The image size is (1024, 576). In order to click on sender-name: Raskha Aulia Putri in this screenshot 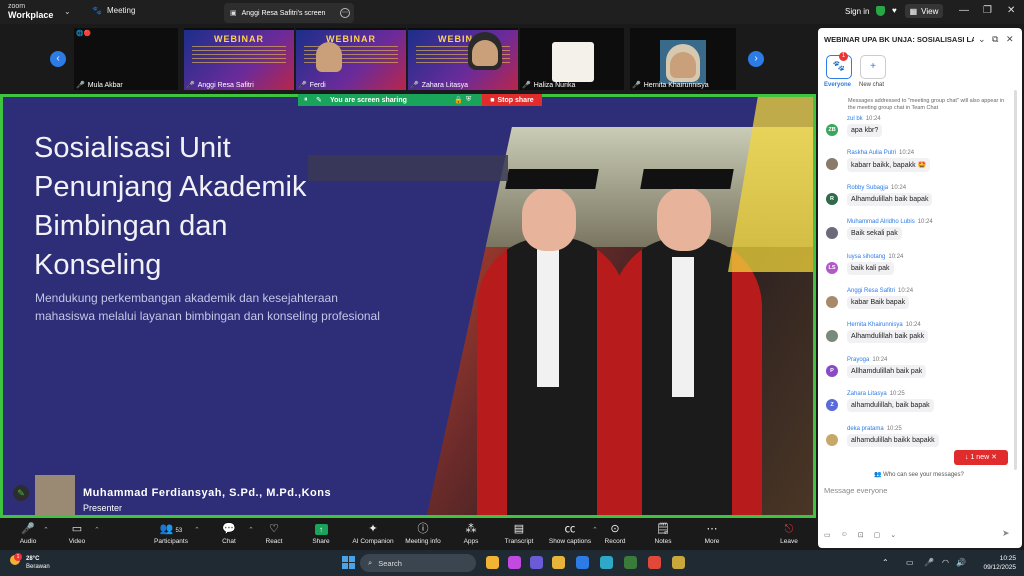, I will do `click(871, 153)`.